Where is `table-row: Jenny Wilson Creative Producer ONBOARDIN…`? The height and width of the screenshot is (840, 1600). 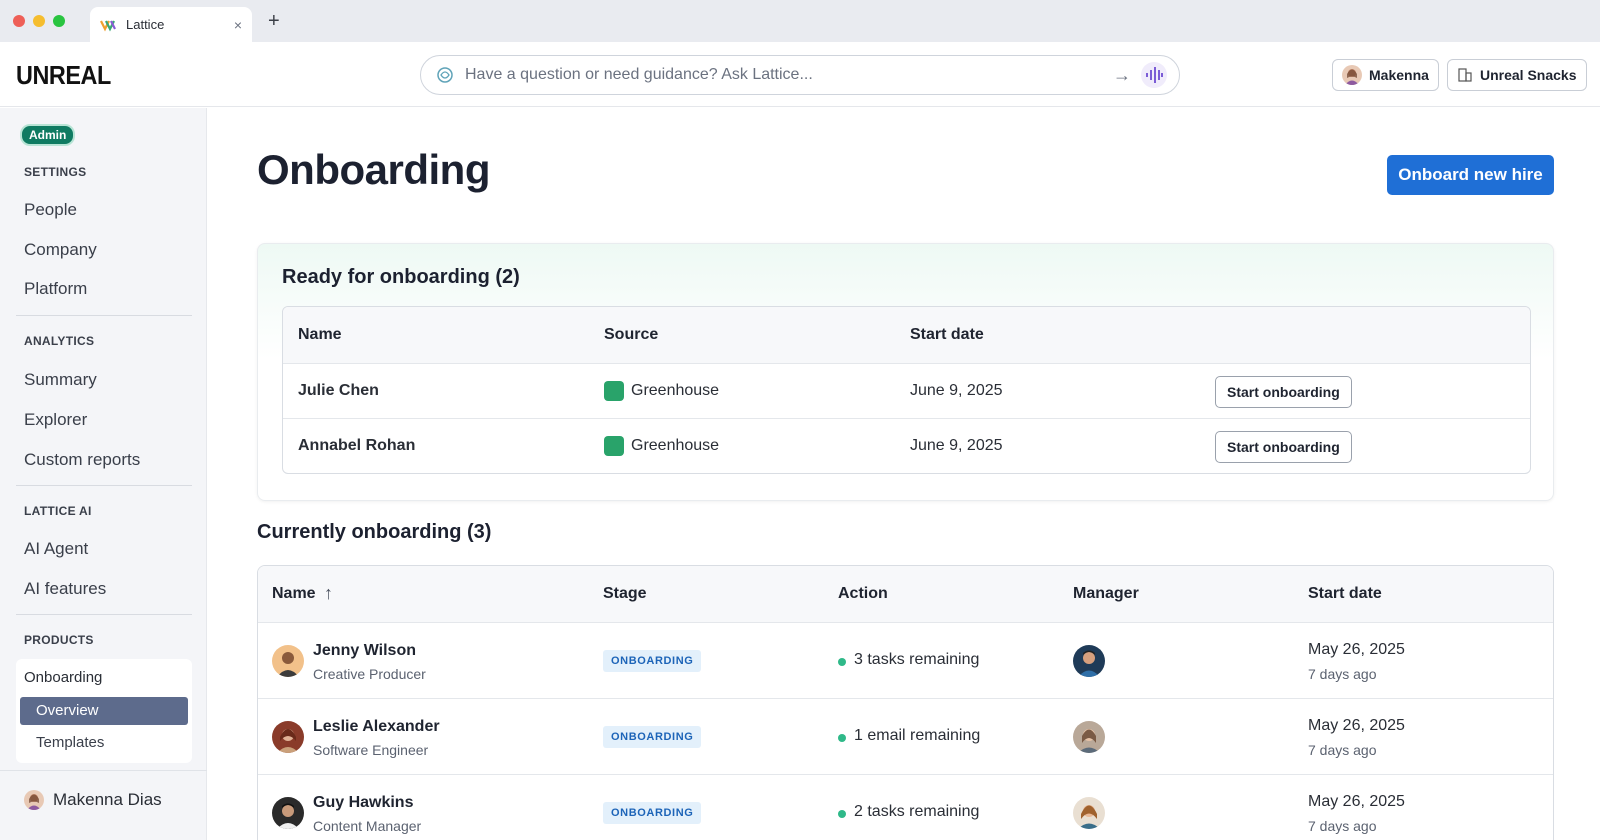 table-row: Jenny Wilson Creative Producer ONBOARDIN… is located at coordinates (905, 660).